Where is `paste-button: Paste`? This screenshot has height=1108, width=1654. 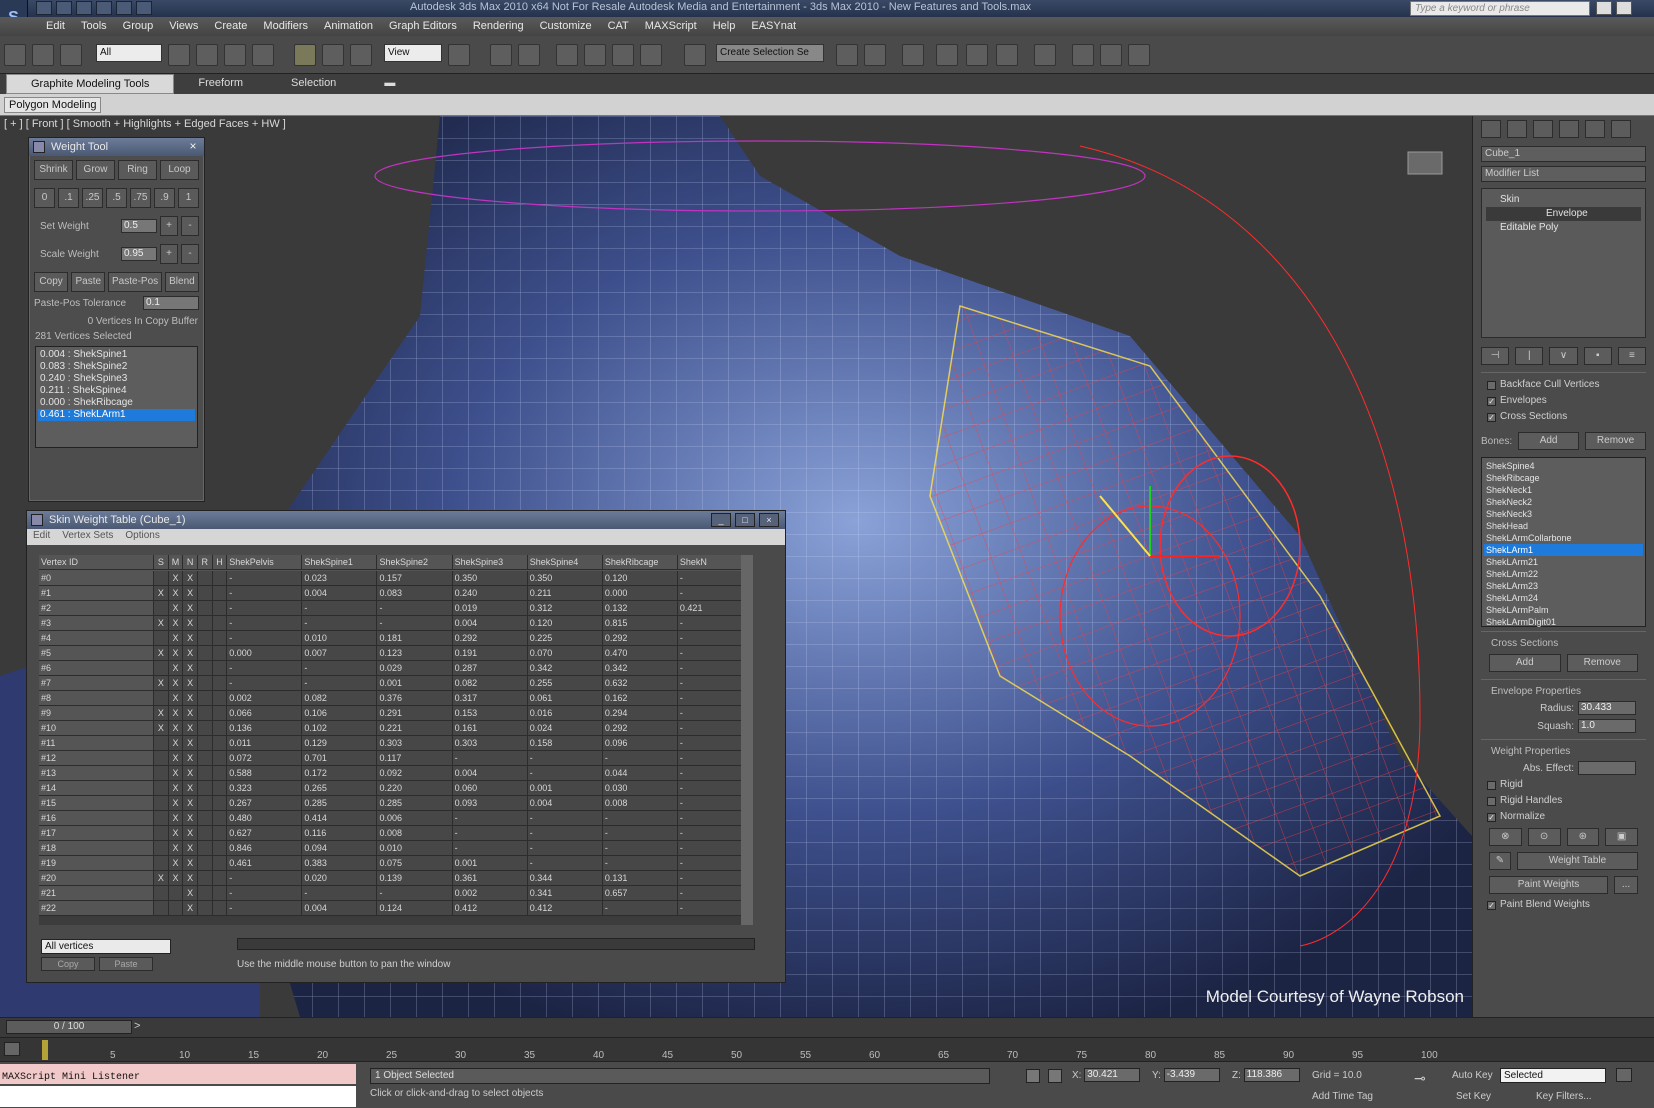 paste-button: Paste is located at coordinates (126, 964).